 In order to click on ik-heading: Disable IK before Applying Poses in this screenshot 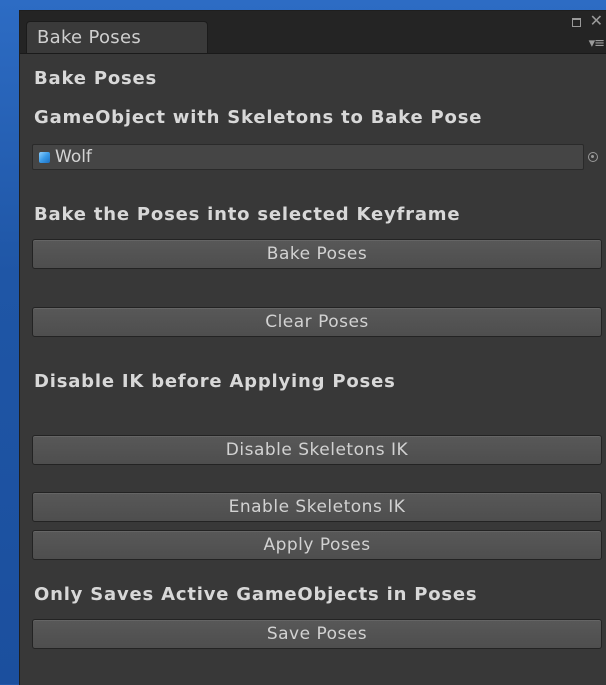, I will do `click(215, 381)`.